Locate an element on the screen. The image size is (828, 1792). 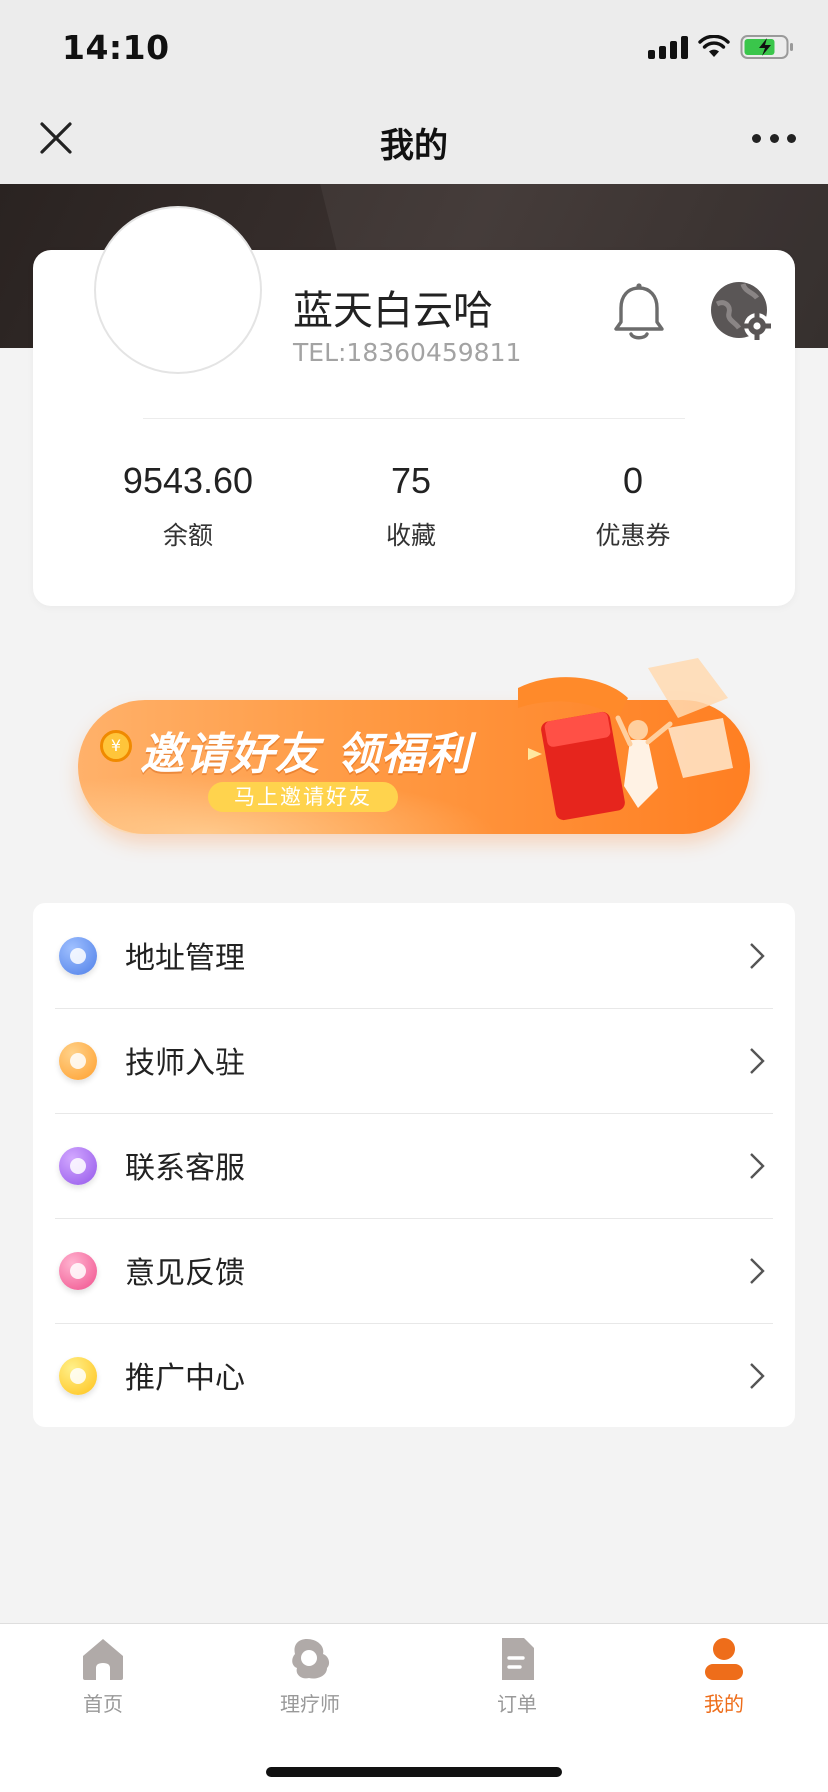
status-time: 14:10 is located at coordinates (116, 47).